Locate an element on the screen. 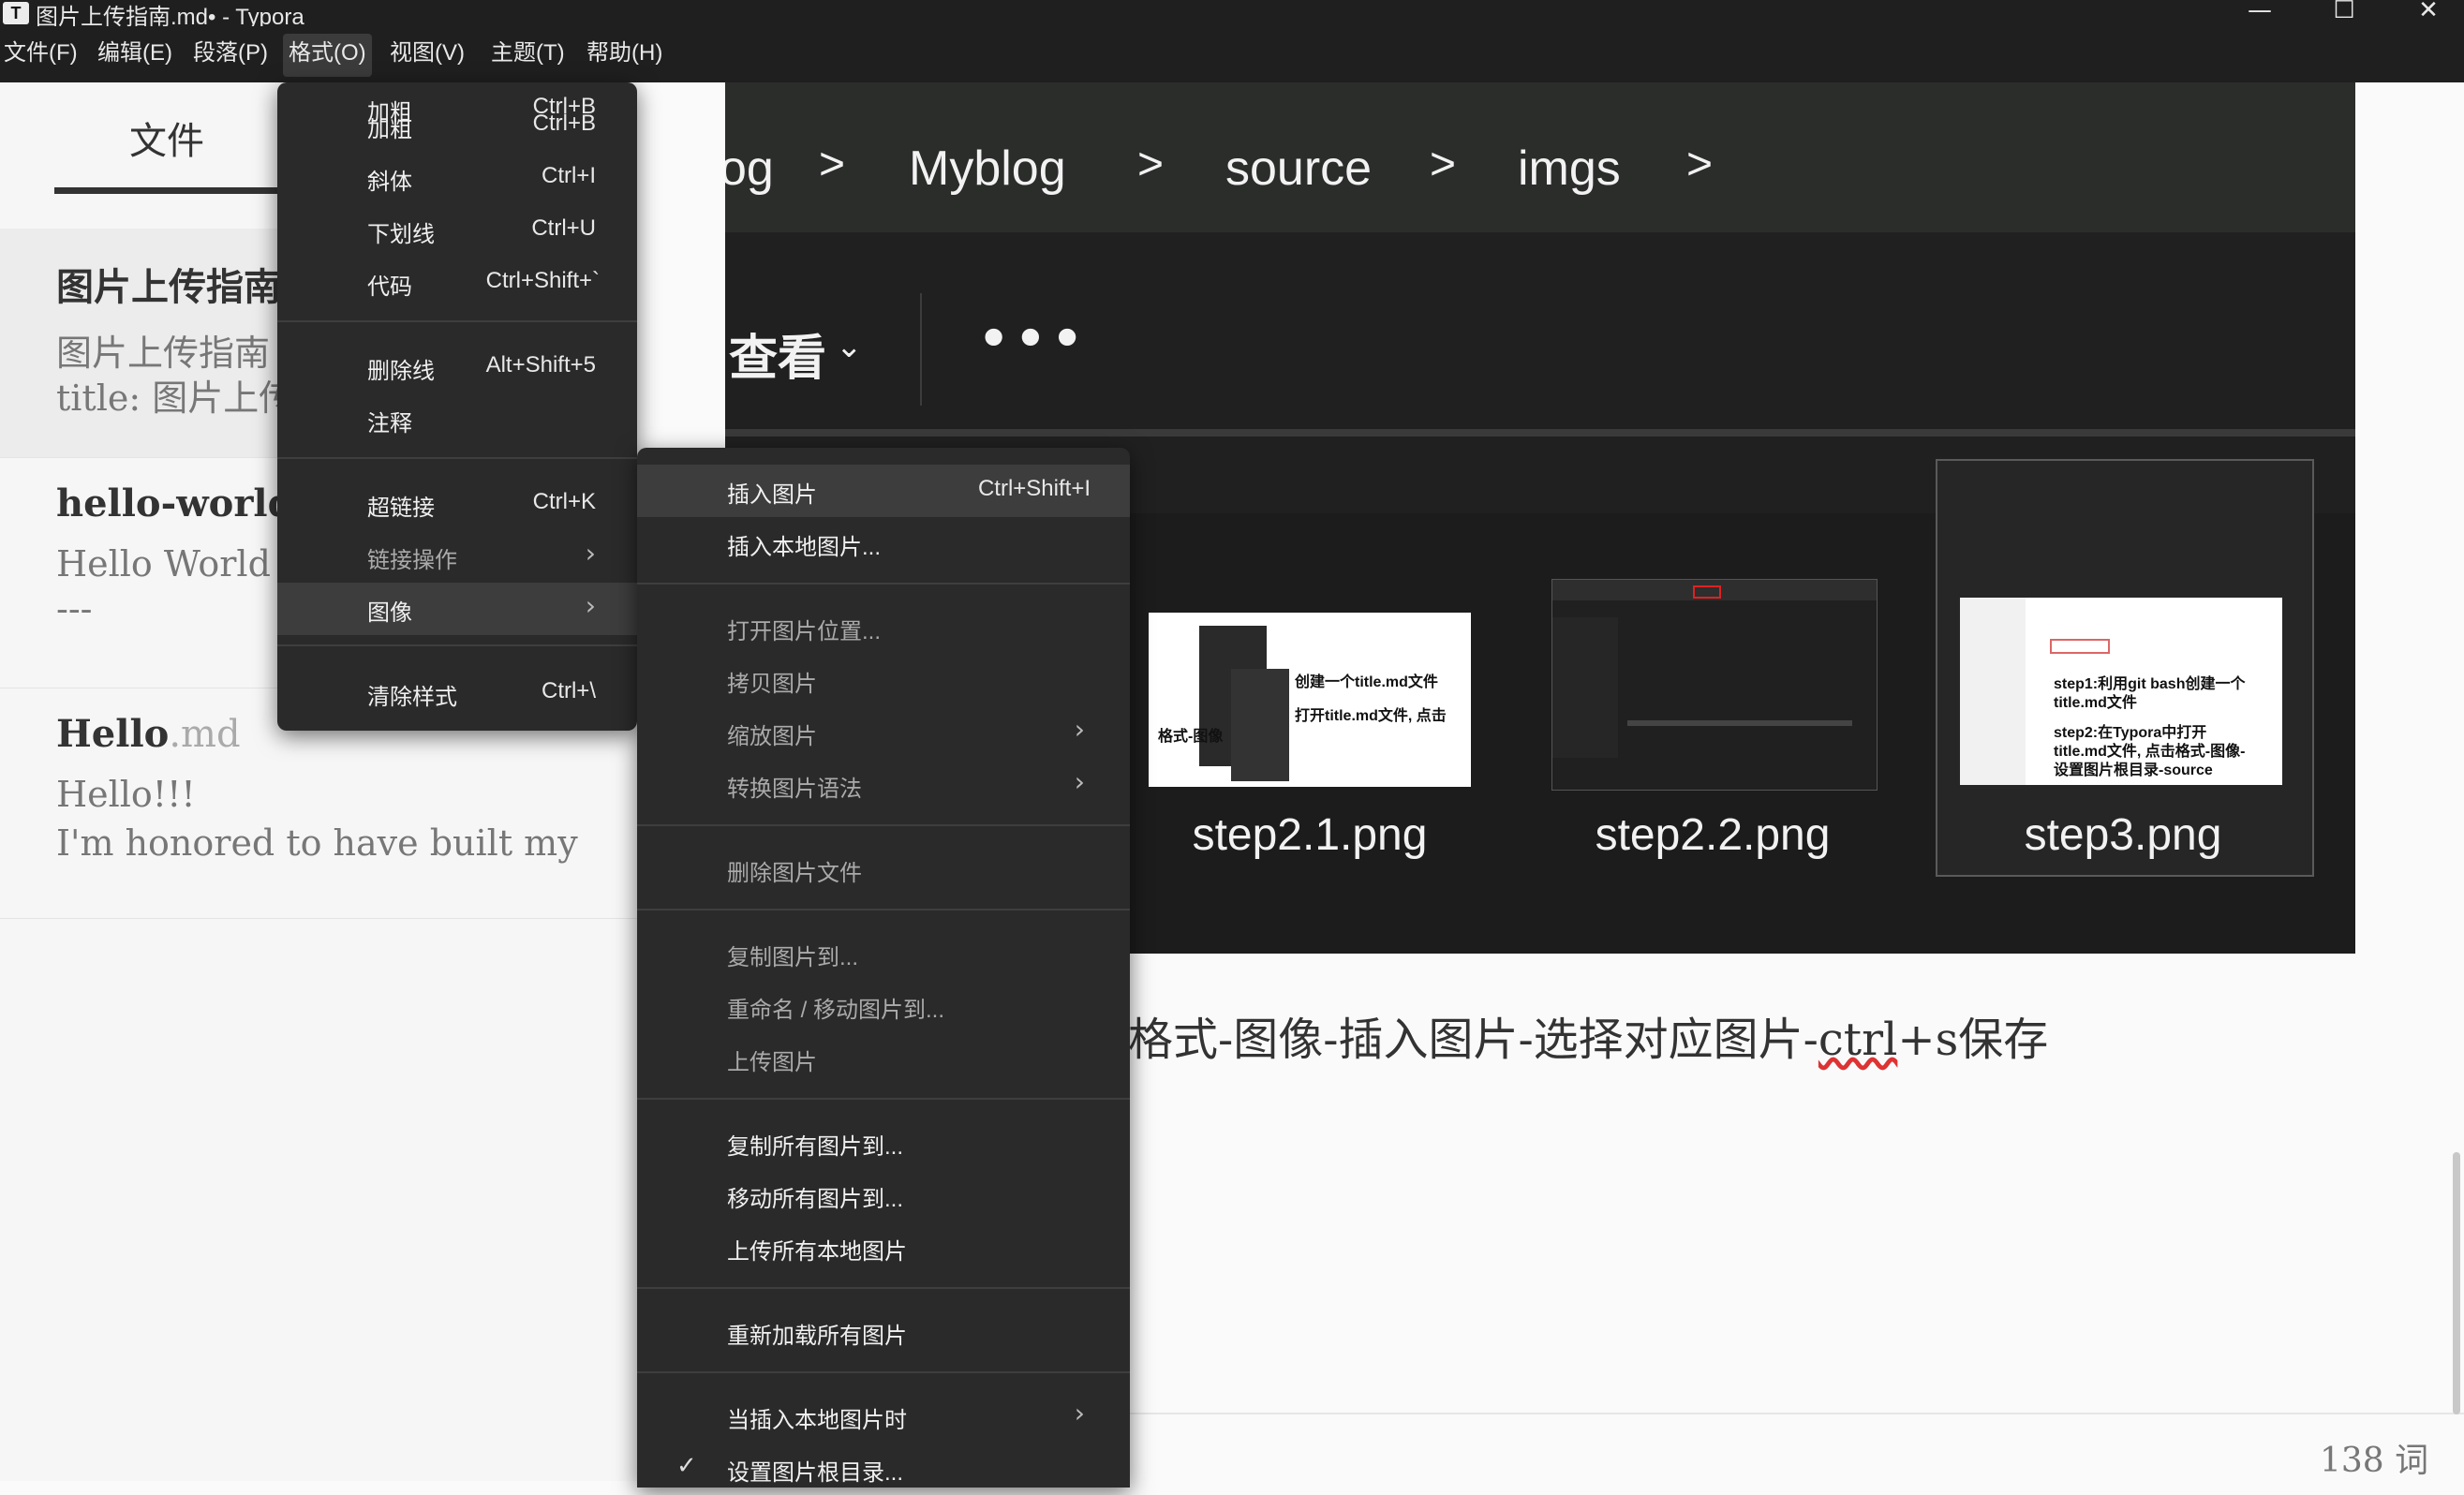 This screenshot has width=2464, height=1495. thumbnail-text: 创建一个title.md文件 is located at coordinates (1366, 682).